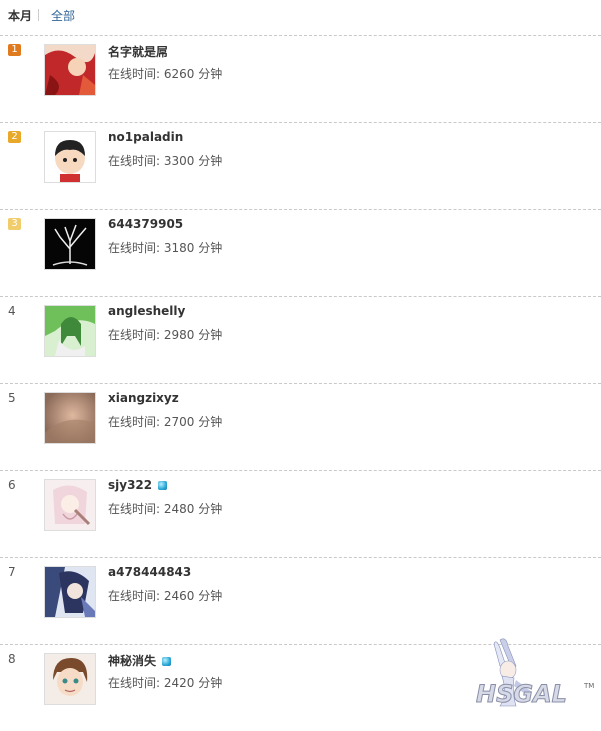 The image size is (601, 731). Describe the element at coordinates (12, 572) in the screenshot. I see `rank-number: 7` at that location.